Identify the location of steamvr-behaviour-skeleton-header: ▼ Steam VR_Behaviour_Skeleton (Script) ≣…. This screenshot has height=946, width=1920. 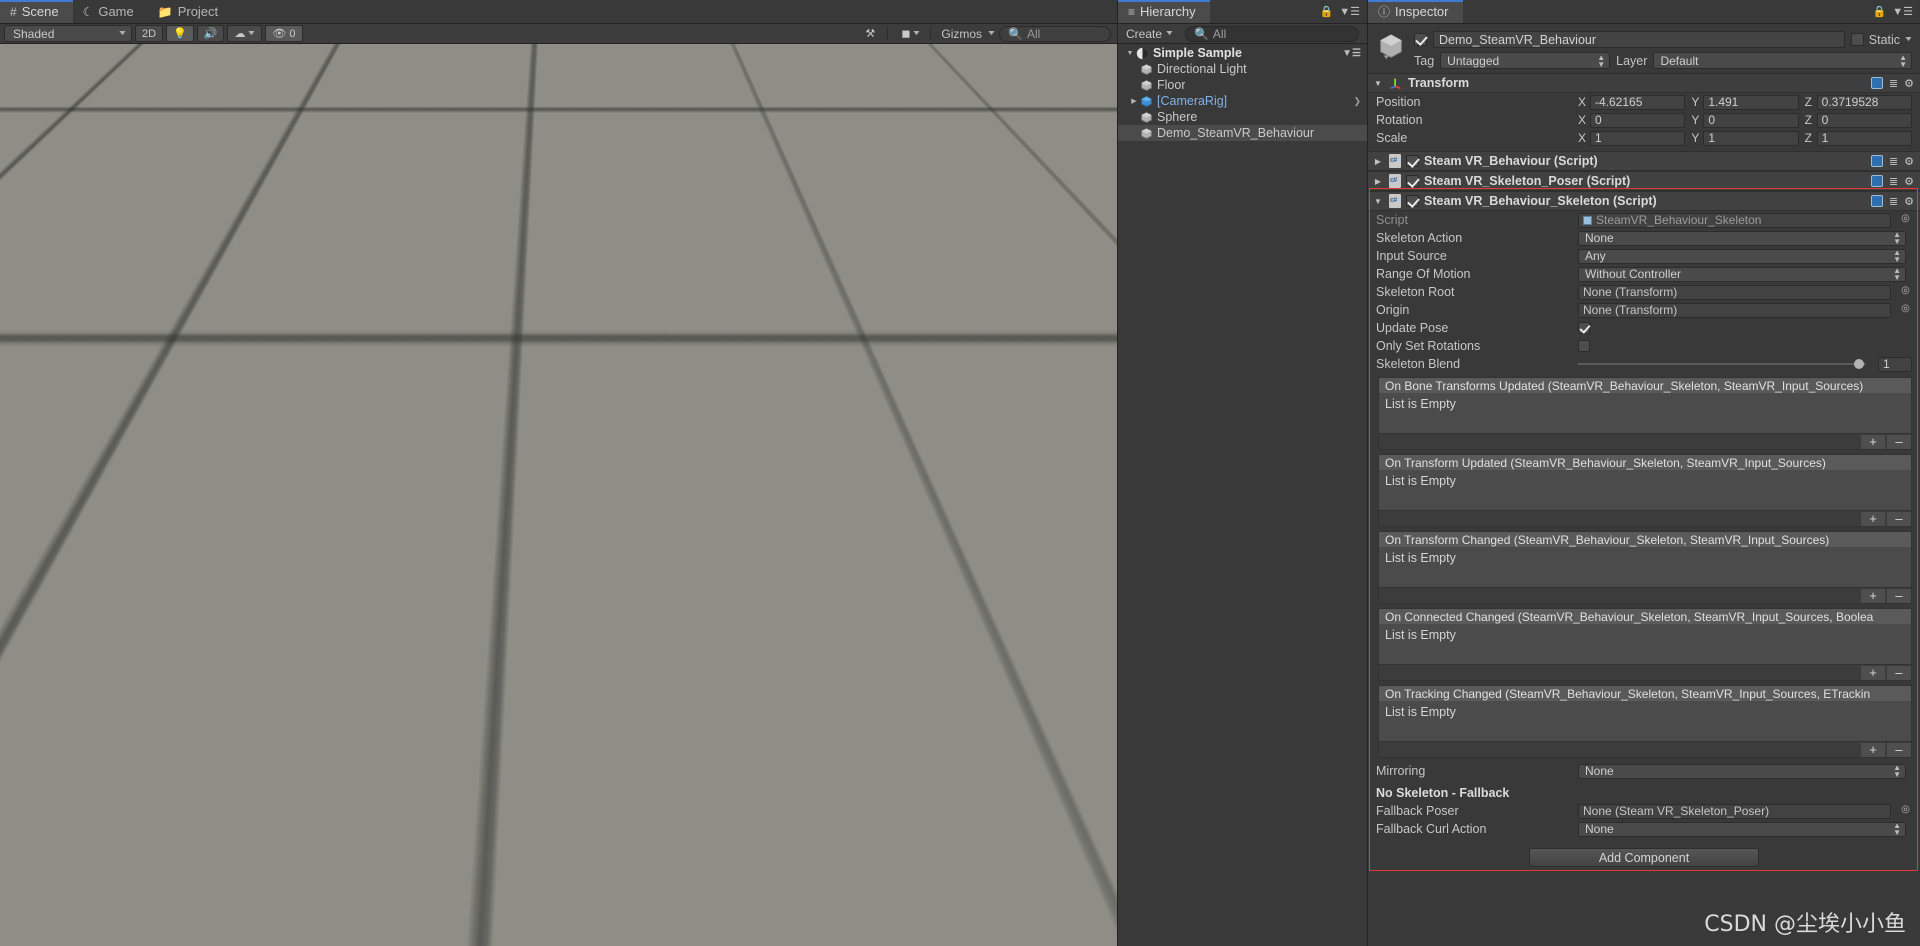
(1644, 201).